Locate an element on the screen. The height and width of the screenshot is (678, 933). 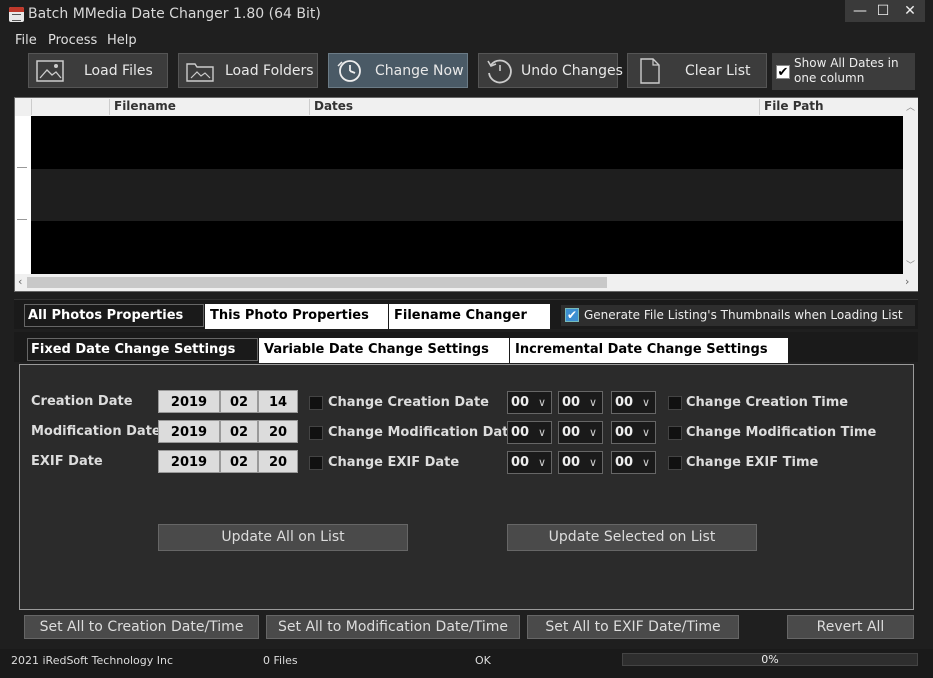
exif-hour-select: 00 ∨ is located at coordinates (529, 462).